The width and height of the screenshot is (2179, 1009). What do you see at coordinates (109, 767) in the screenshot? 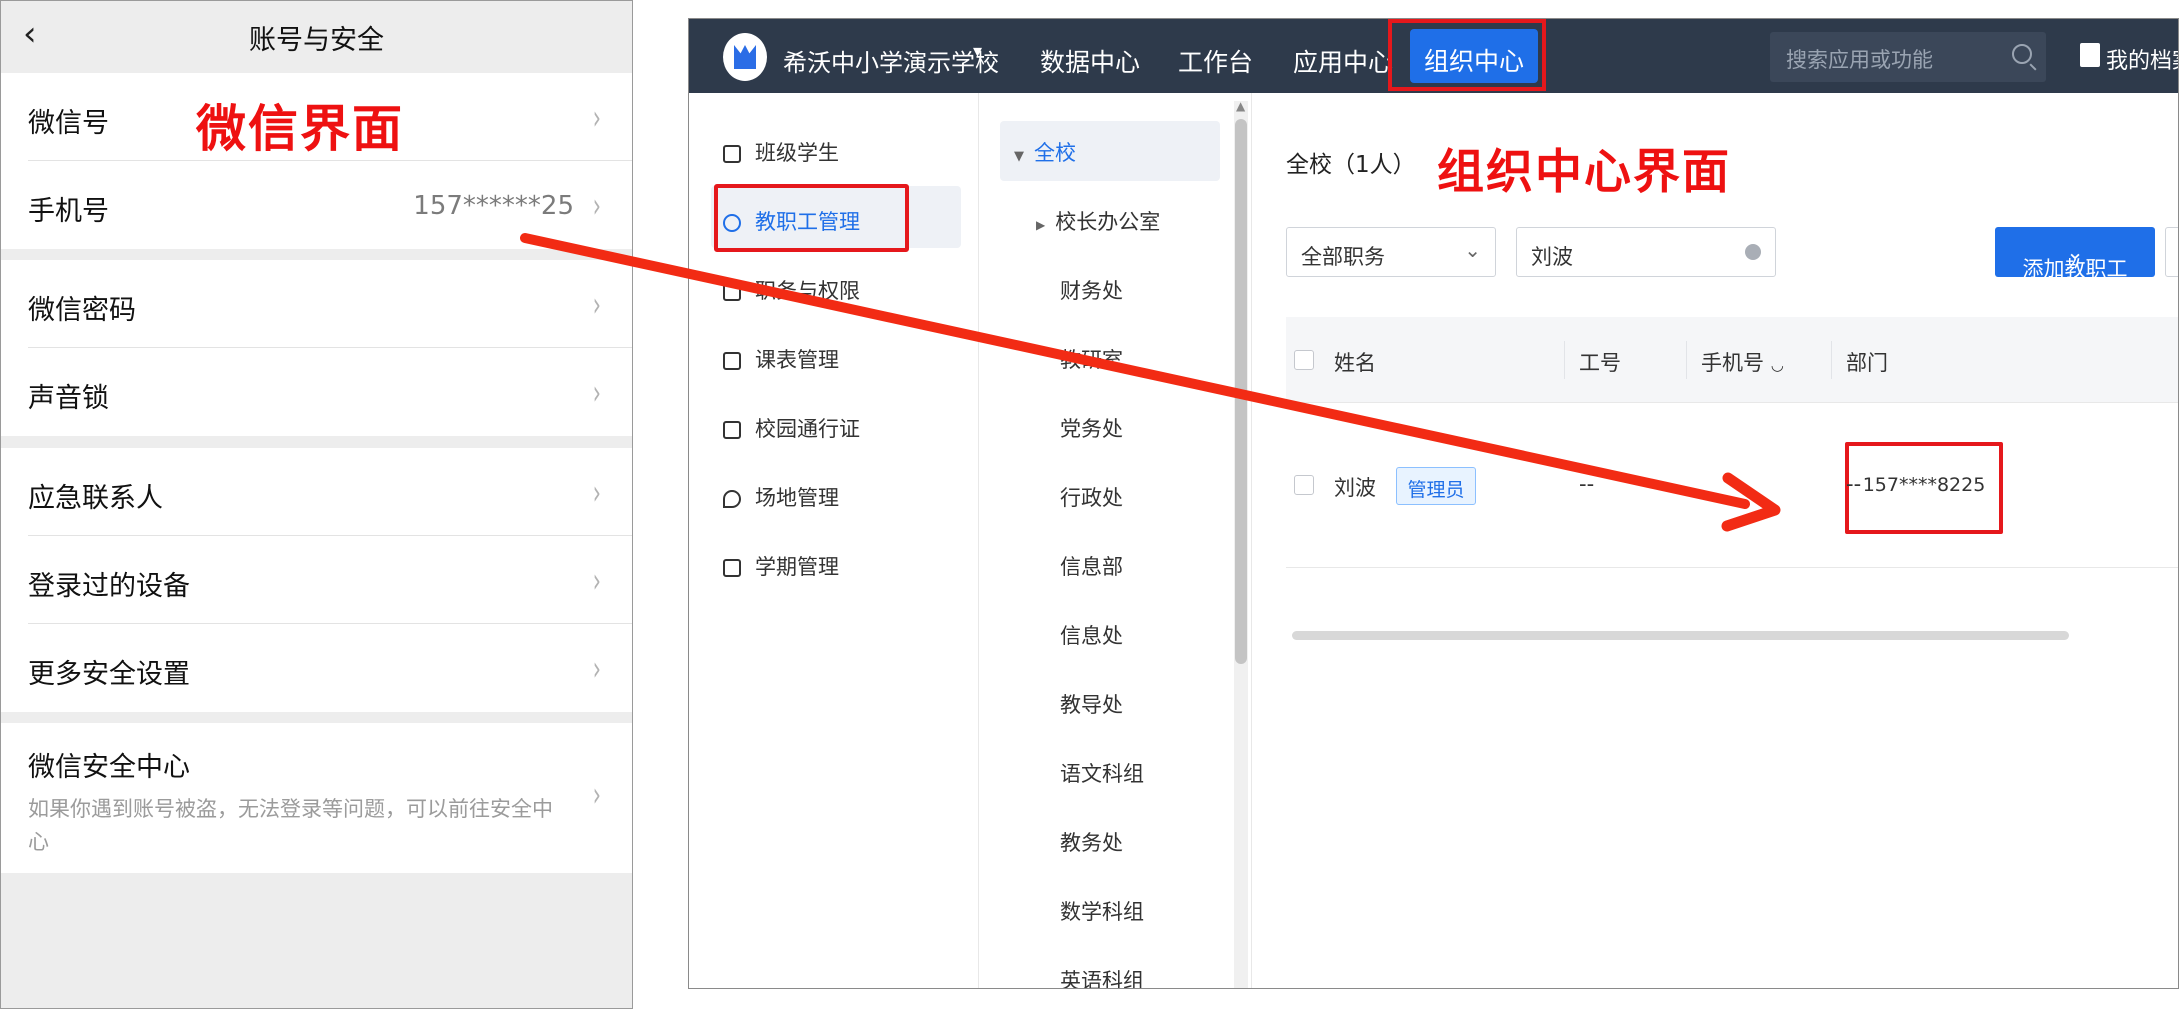
I see `row-label: 微信安全中心` at bounding box center [109, 767].